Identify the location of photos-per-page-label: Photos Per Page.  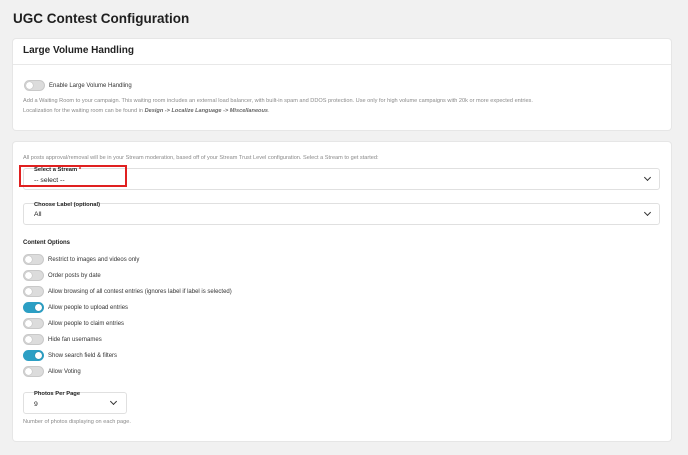
(57, 394).